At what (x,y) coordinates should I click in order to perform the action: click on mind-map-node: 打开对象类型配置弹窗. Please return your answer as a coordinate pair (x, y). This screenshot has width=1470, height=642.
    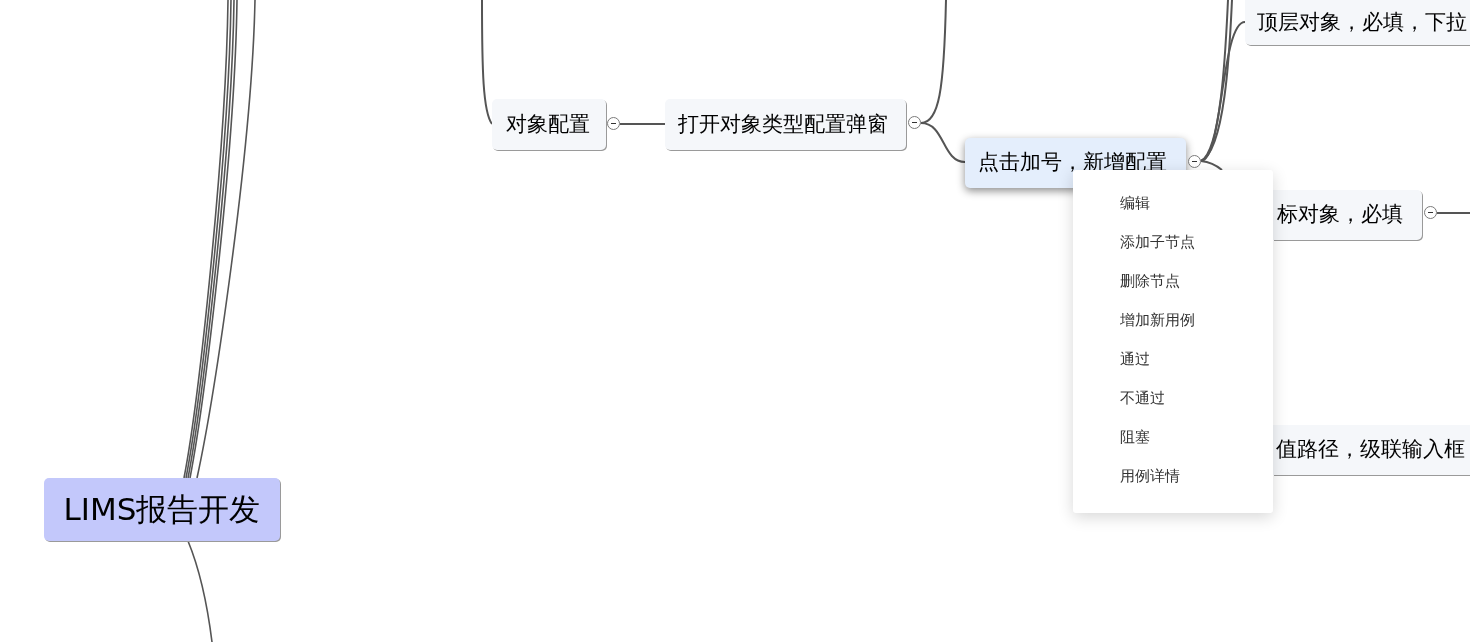
    Looking at the image, I should click on (785, 124).